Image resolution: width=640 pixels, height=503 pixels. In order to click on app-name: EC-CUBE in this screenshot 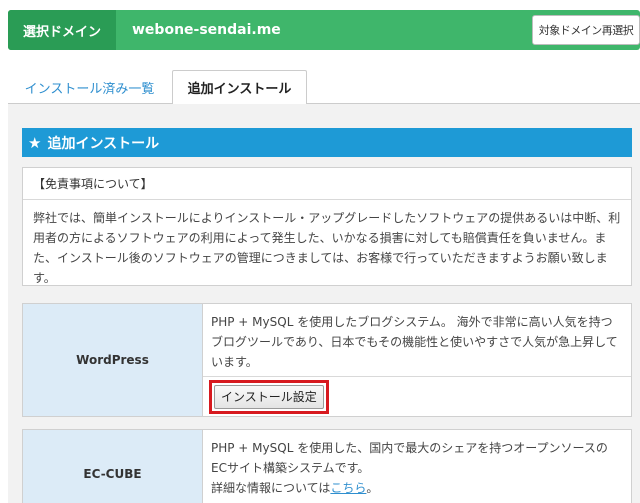, I will do `click(113, 466)`.